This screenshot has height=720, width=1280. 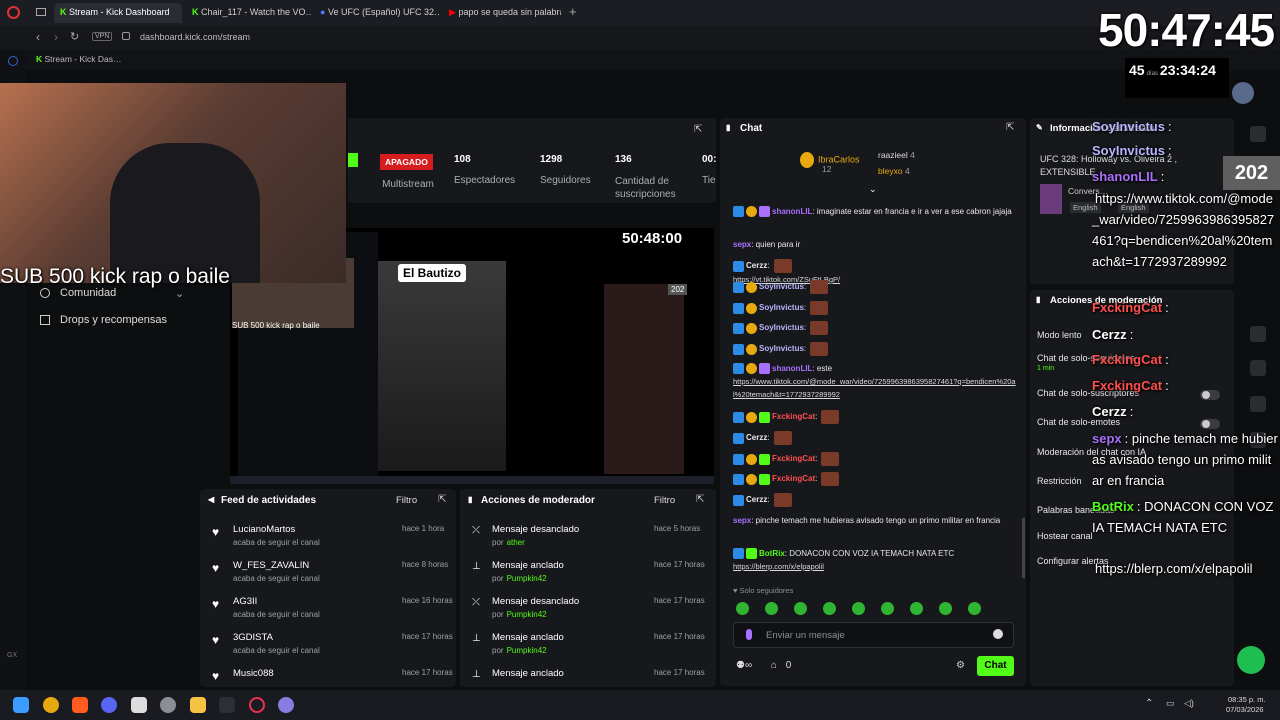 What do you see at coordinates (1127, 359) in the screenshot?
I see `overlay-chat-user: FxckingCat` at bounding box center [1127, 359].